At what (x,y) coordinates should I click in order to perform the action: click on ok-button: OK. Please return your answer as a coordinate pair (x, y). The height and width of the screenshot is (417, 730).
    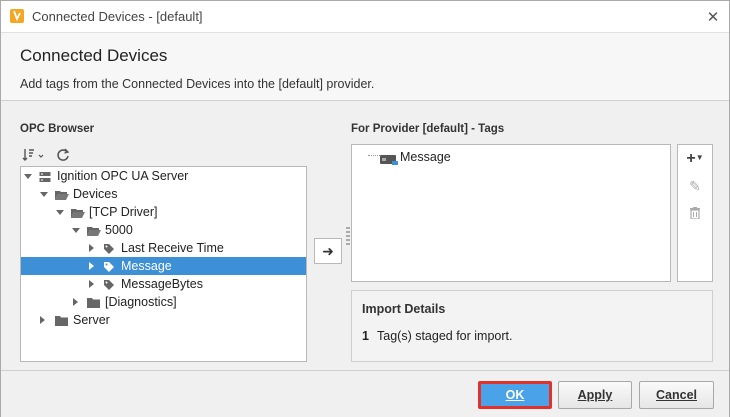
    Looking at the image, I should click on (515, 395).